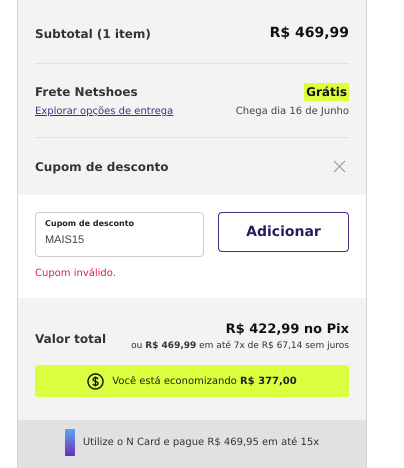 The width and height of the screenshot is (404, 468). What do you see at coordinates (119, 234) in the screenshot?
I see `coupon-field: Cupom de desconto MAIS15` at bounding box center [119, 234].